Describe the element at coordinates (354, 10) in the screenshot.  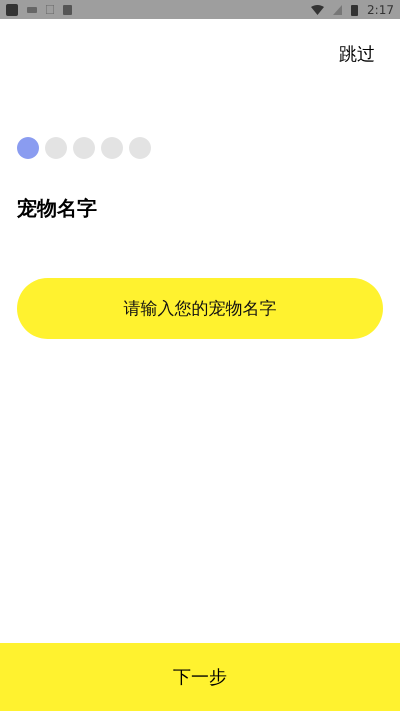
I see `battery-icon` at that location.